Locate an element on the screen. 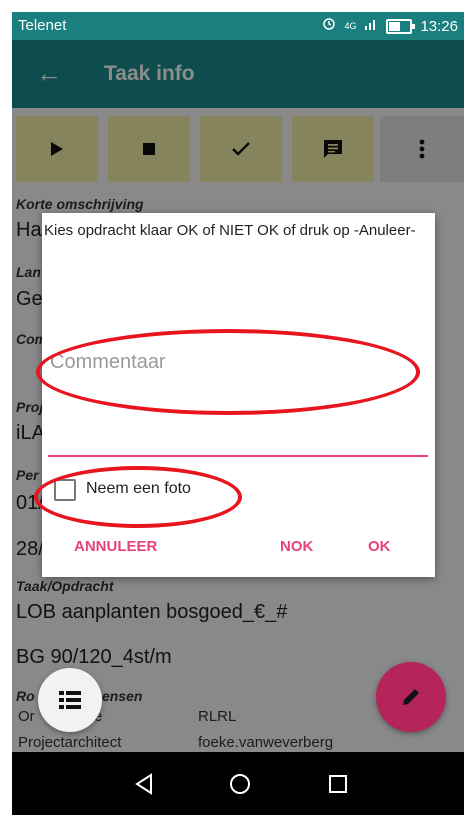 The image size is (471, 815). signal-icon is located at coordinates (371, 26).